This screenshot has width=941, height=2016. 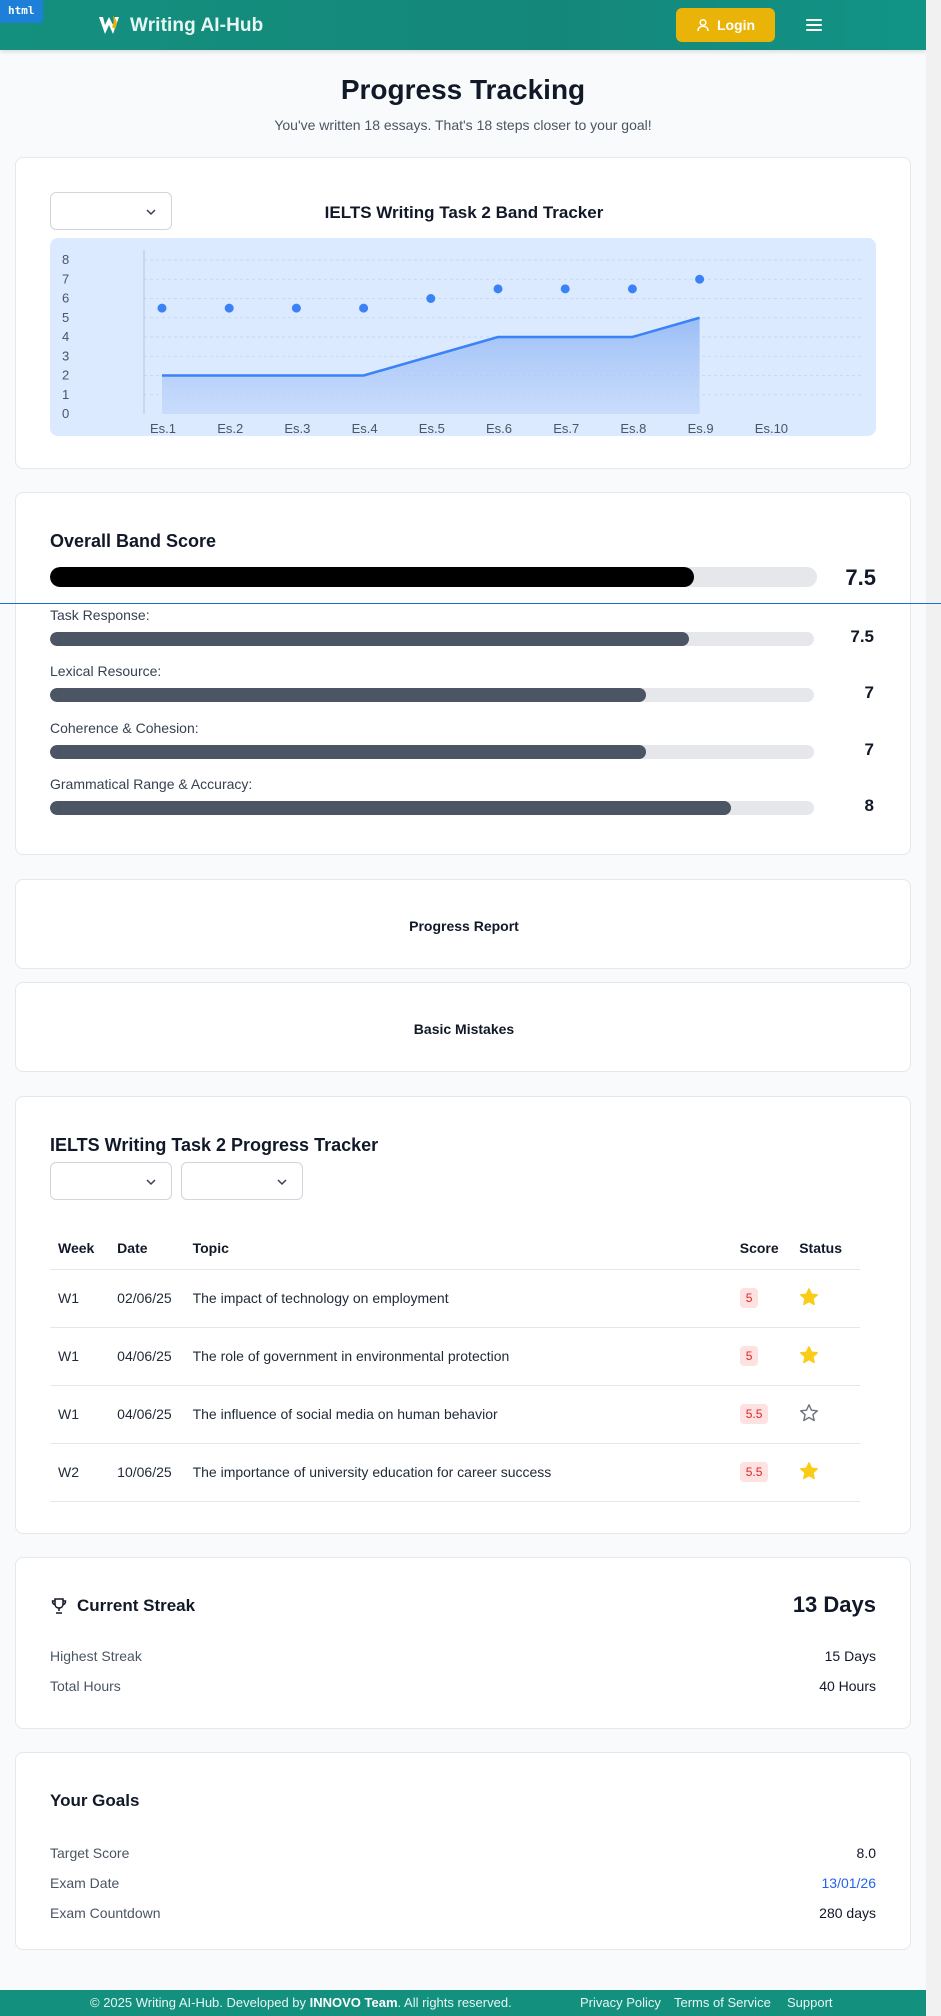 What do you see at coordinates (810, 2002) in the screenshot?
I see `support-link: Support` at bounding box center [810, 2002].